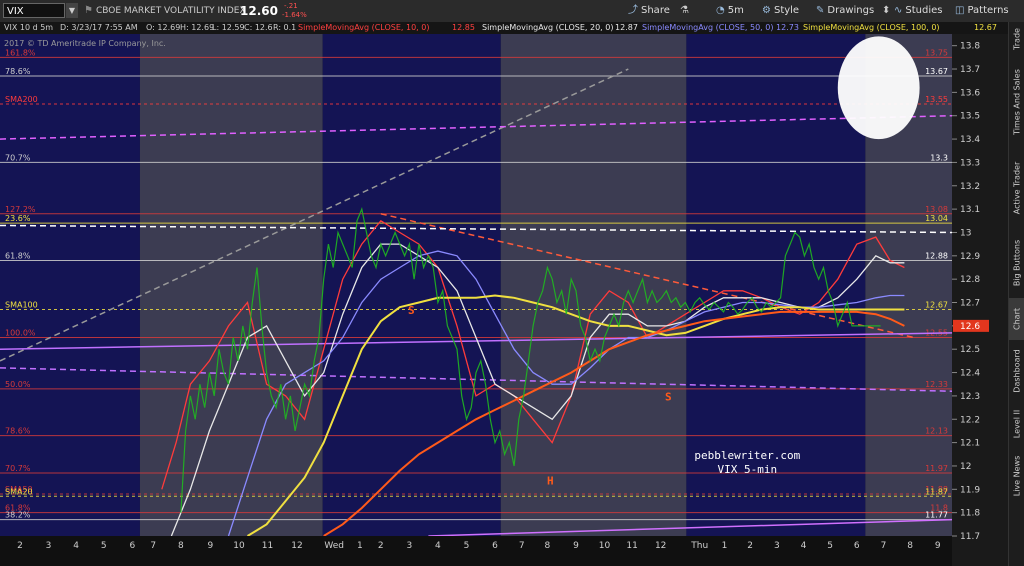 This screenshot has height=566, width=1024. What do you see at coordinates (19, 491) in the screenshot?
I see `level-label: SMA20` at bounding box center [19, 491].